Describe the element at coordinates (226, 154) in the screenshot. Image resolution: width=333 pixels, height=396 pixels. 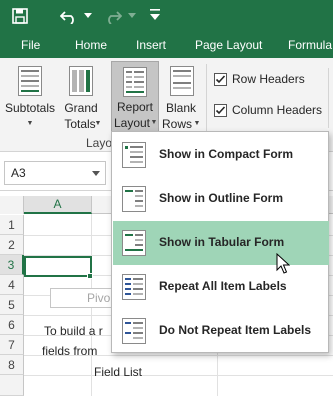
I see `menu-item-label: Show in Compact Form` at that location.